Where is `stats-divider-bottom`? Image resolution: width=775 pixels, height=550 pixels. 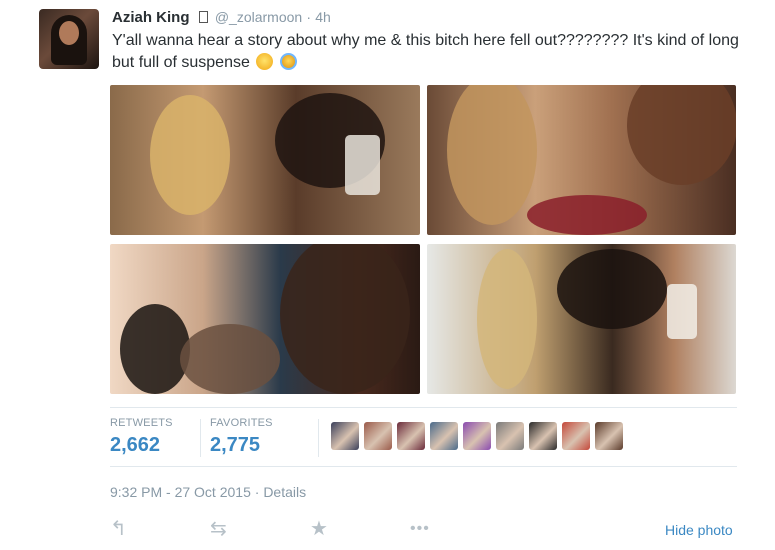 stats-divider-bottom is located at coordinates (423, 466).